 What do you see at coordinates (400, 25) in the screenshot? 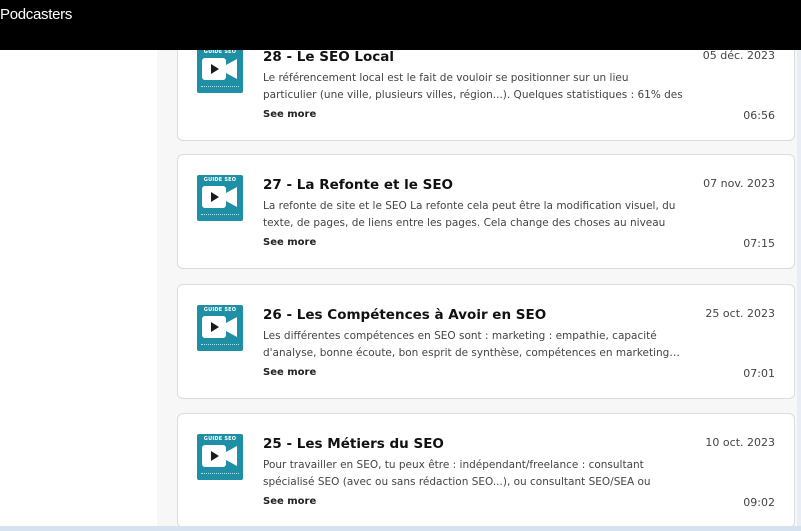
I see `top-header: Podcasters` at bounding box center [400, 25].